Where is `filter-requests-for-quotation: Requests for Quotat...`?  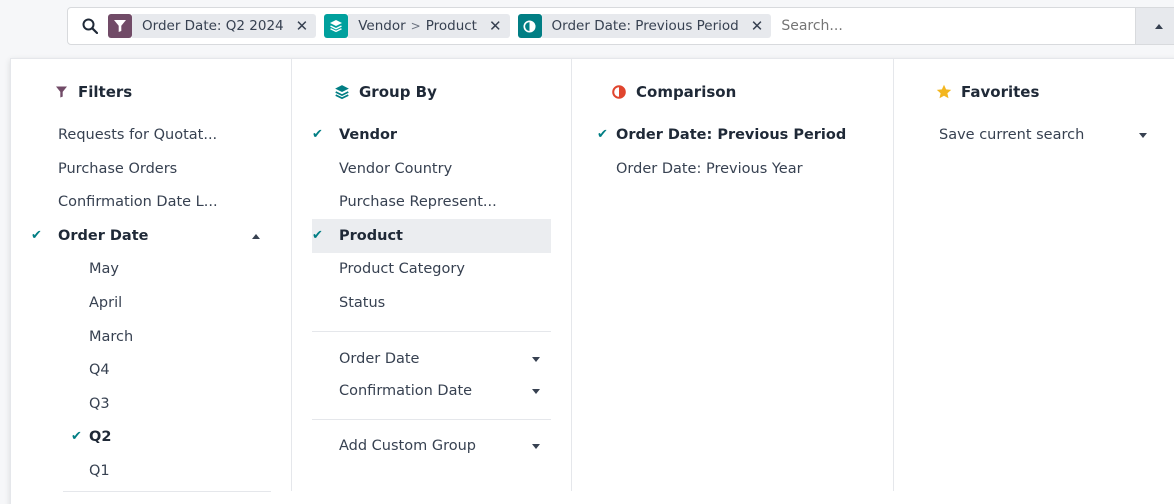
filter-requests-for-quotation: Requests for Quotat... is located at coordinates (137, 135).